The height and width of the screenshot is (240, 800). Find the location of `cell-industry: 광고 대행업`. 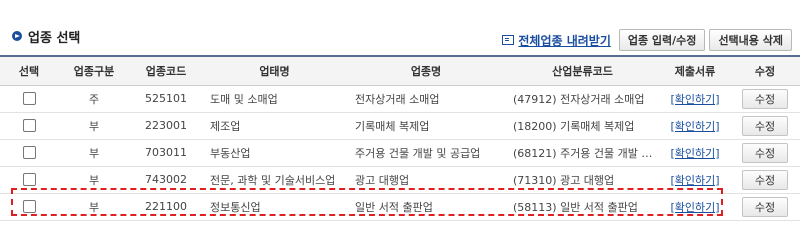

cell-industry: 광고 대행업 is located at coordinates (426, 180).